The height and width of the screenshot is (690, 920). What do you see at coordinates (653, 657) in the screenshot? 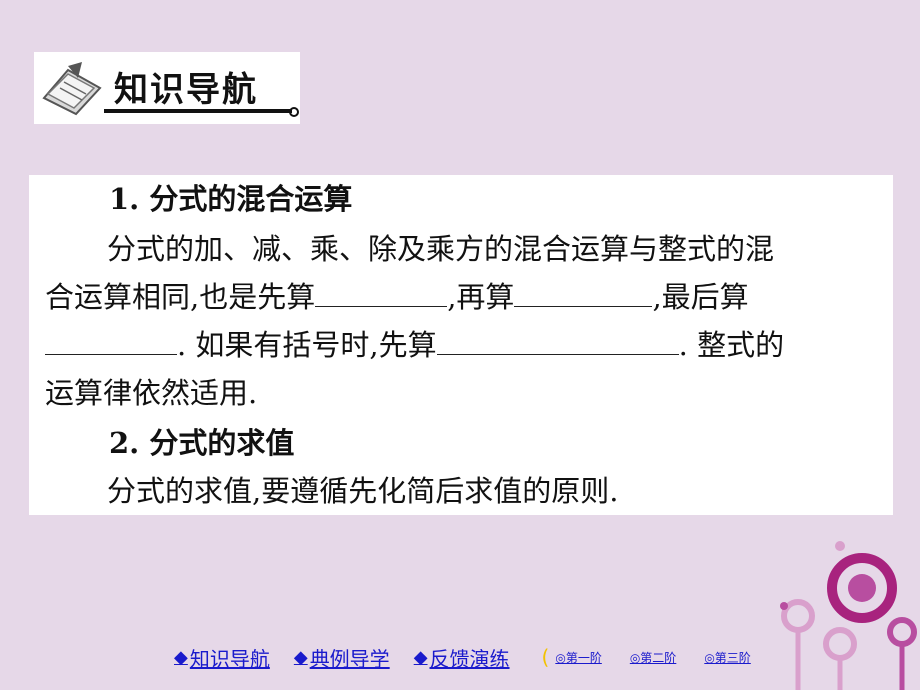
I see `stage-link-2: ◎第二阶` at bounding box center [653, 657].